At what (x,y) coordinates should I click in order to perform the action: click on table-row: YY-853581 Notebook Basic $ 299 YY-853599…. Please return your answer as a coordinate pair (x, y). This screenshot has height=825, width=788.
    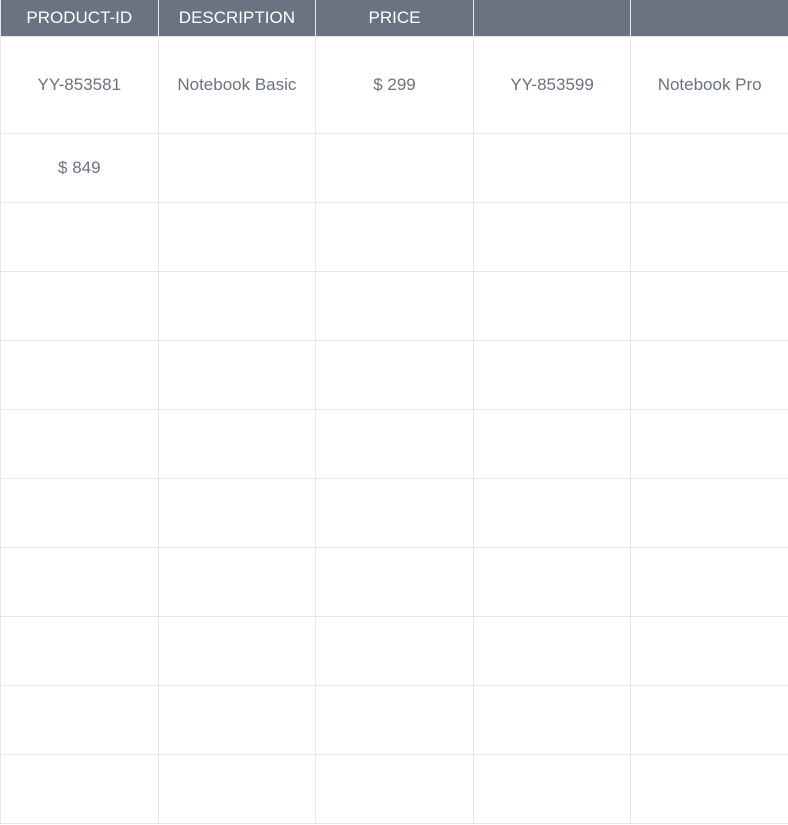
    Looking at the image, I should click on (394, 85).